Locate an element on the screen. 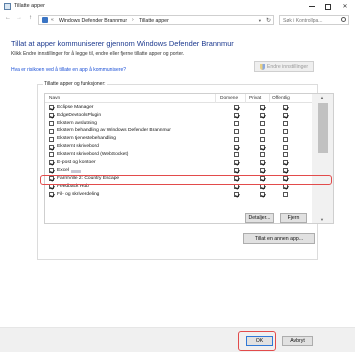 The image size is (355, 352). breadcrumb-firewall: Windows Defender Brannmur is located at coordinates (93, 21).